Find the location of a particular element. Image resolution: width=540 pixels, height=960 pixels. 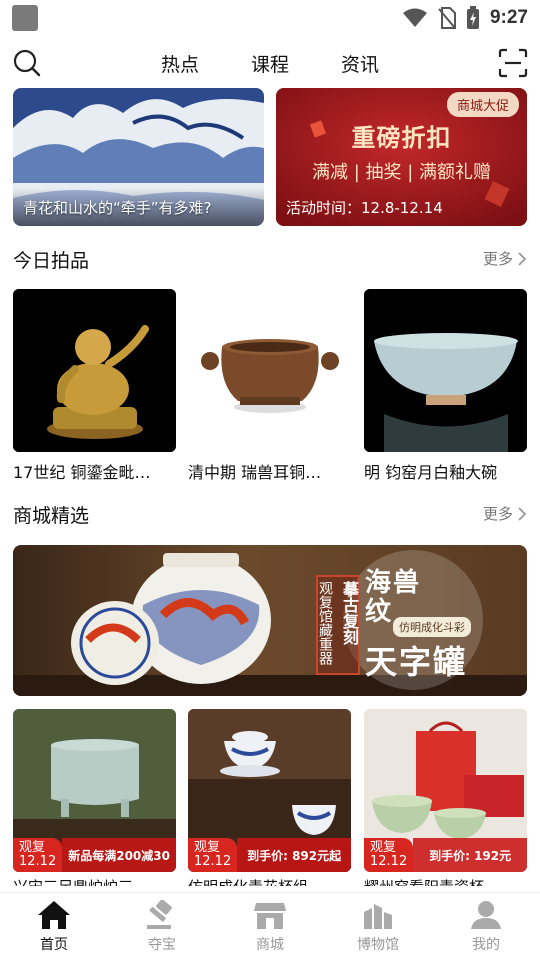

vertical-text-2: 摹古复刻 is located at coordinates (349, 613).